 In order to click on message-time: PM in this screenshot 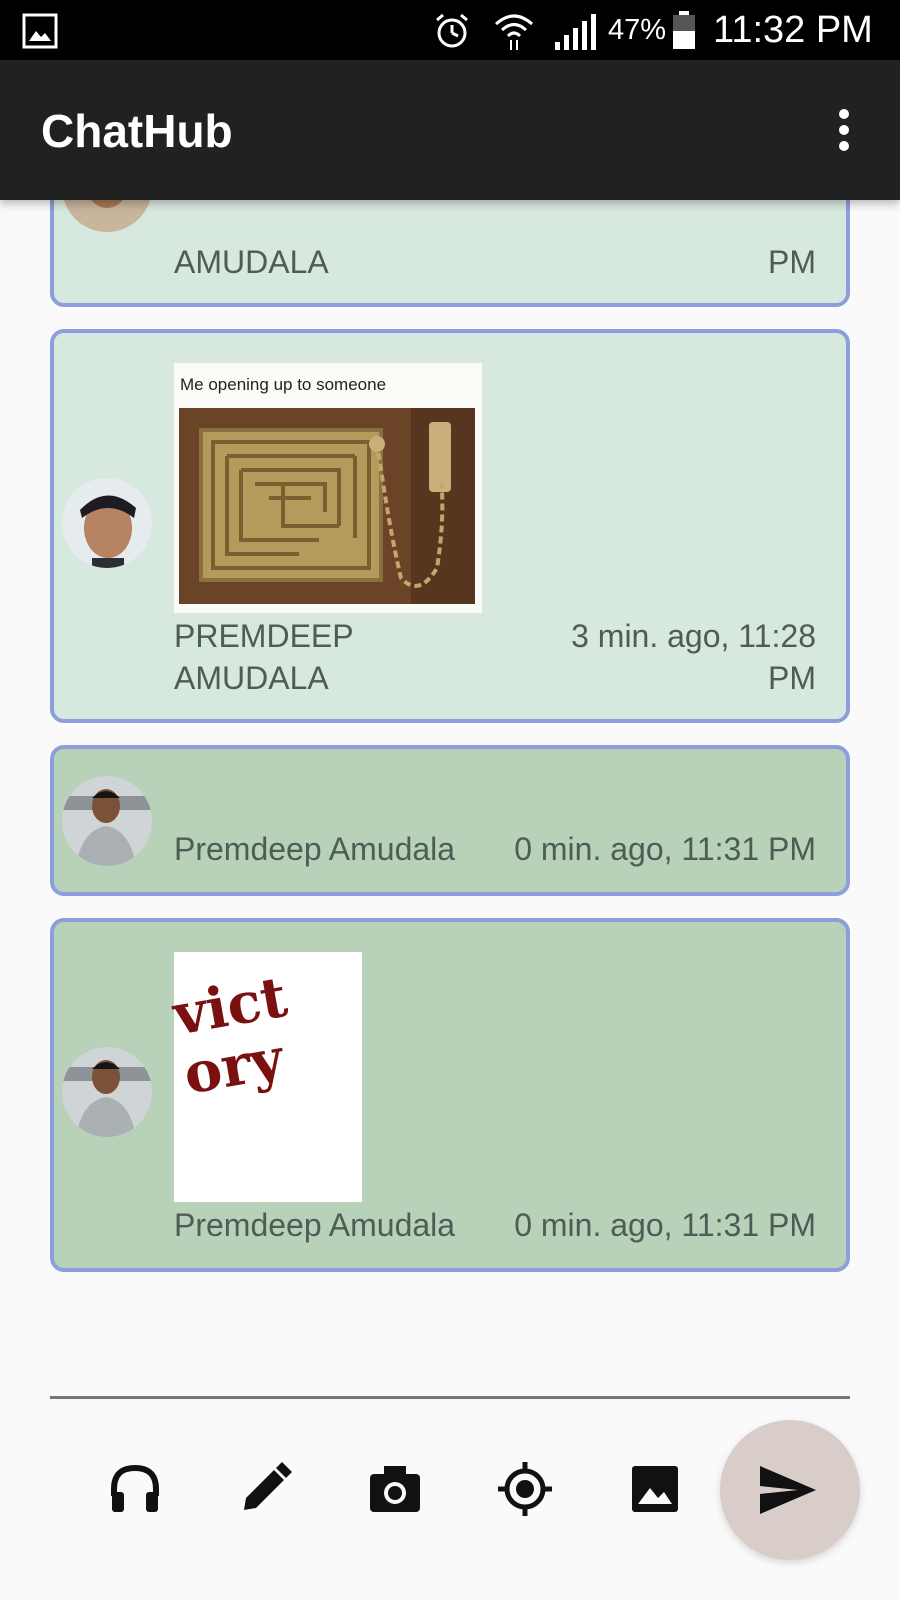, I will do `click(792, 262)`.